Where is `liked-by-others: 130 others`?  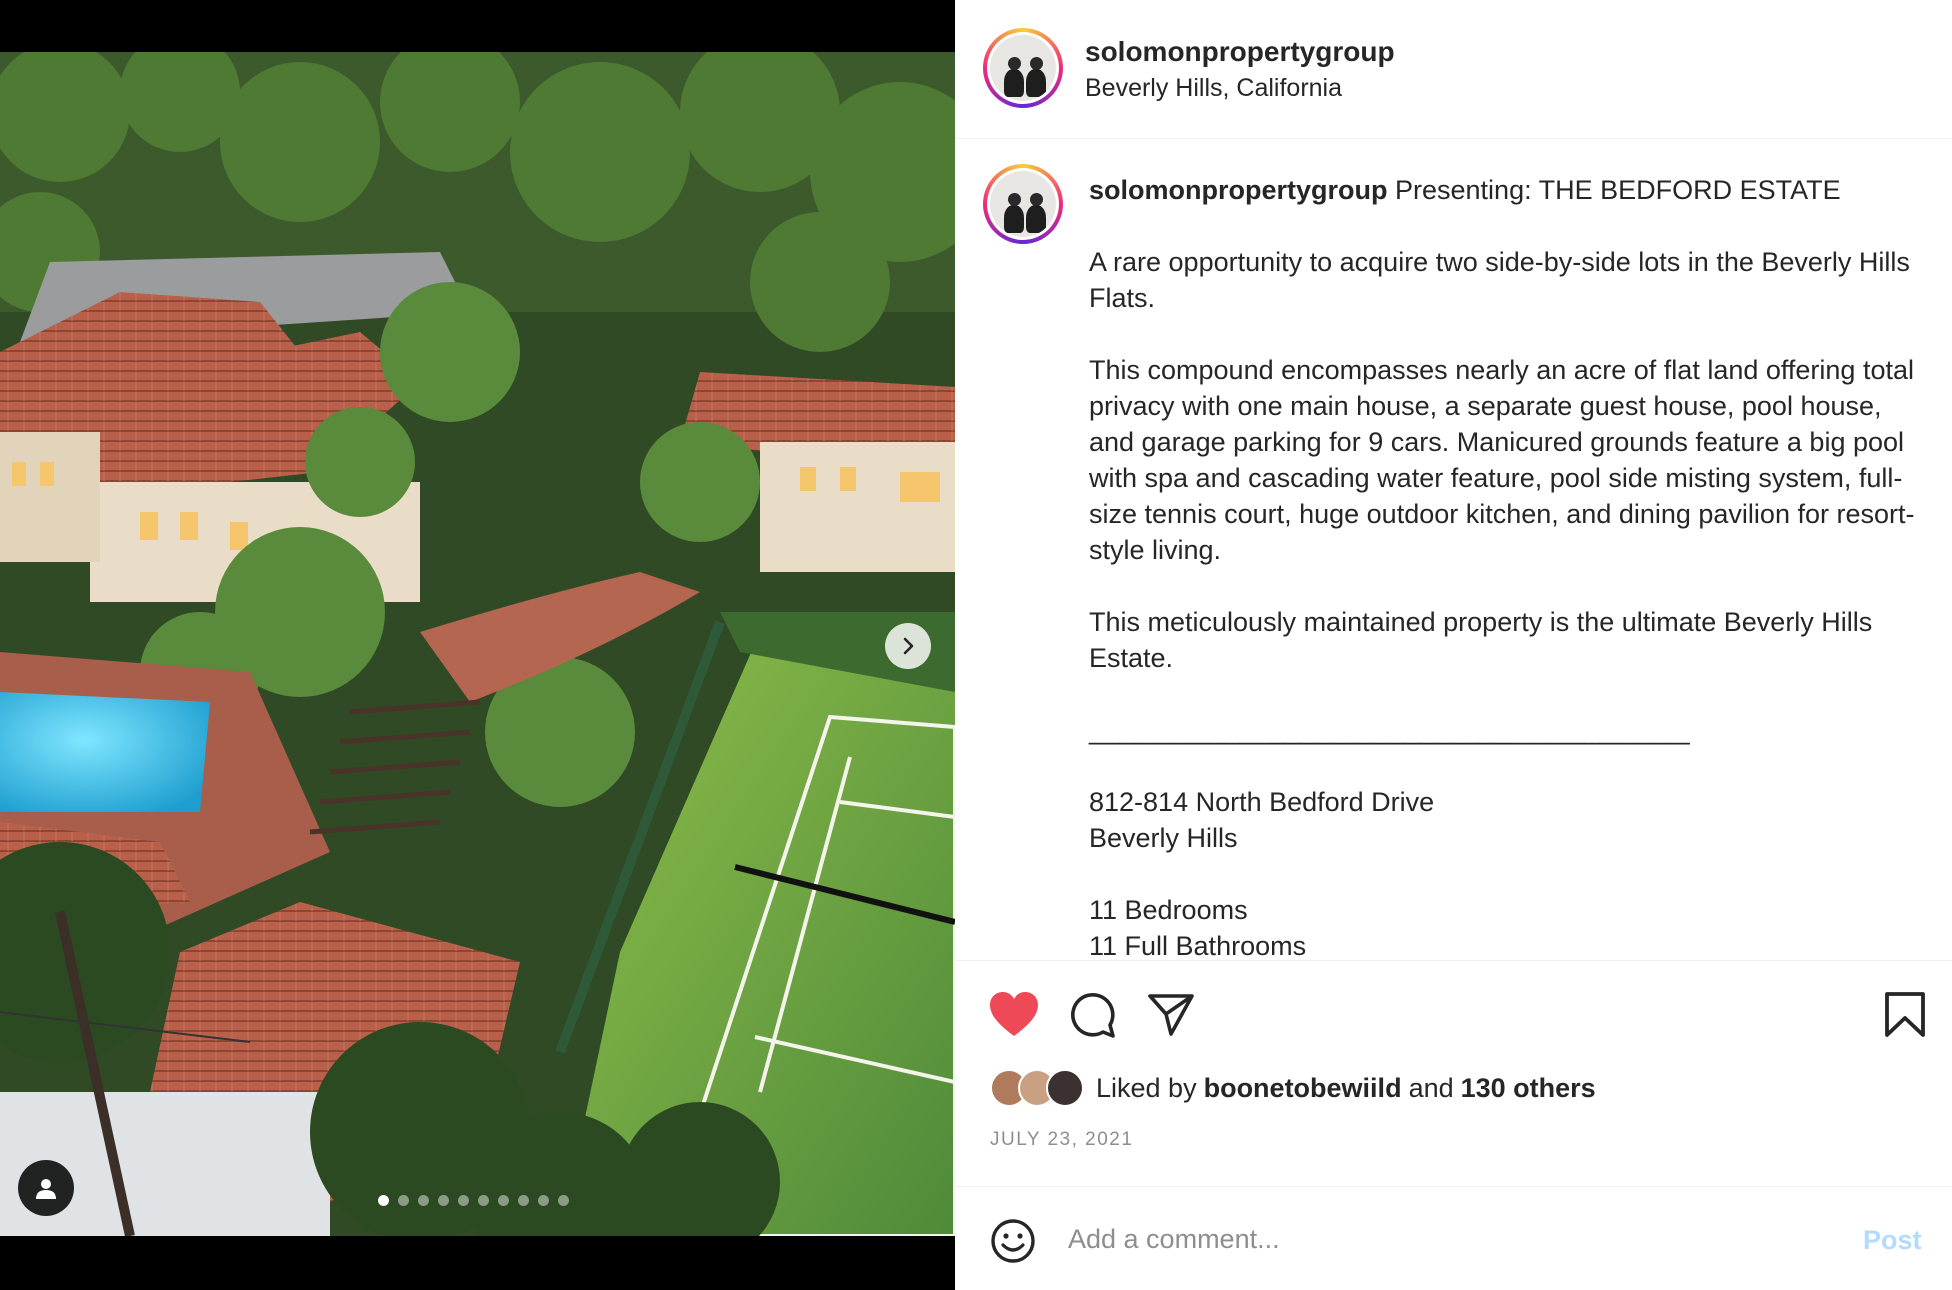 liked-by-others: 130 others is located at coordinates (1528, 1088).